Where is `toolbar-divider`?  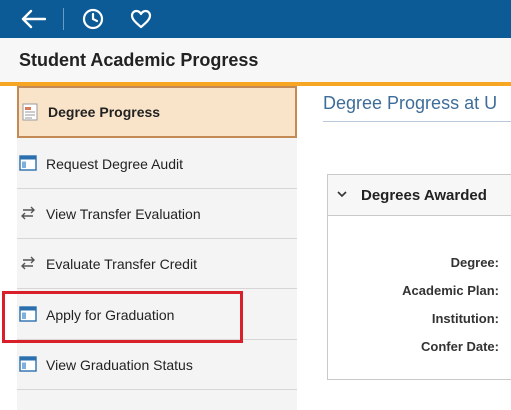 toolbar-divider is located at coordinates (63, 19).